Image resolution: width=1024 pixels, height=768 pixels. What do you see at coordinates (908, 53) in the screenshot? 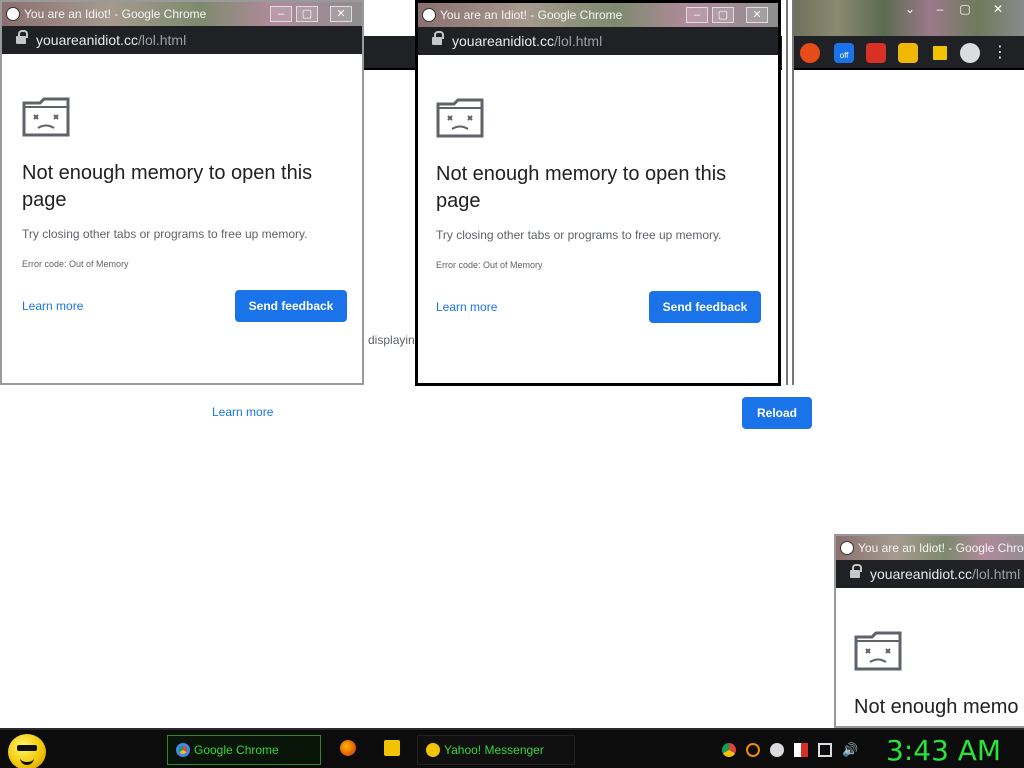
I see `puzzle-icon` at bounding box center [908, 53].